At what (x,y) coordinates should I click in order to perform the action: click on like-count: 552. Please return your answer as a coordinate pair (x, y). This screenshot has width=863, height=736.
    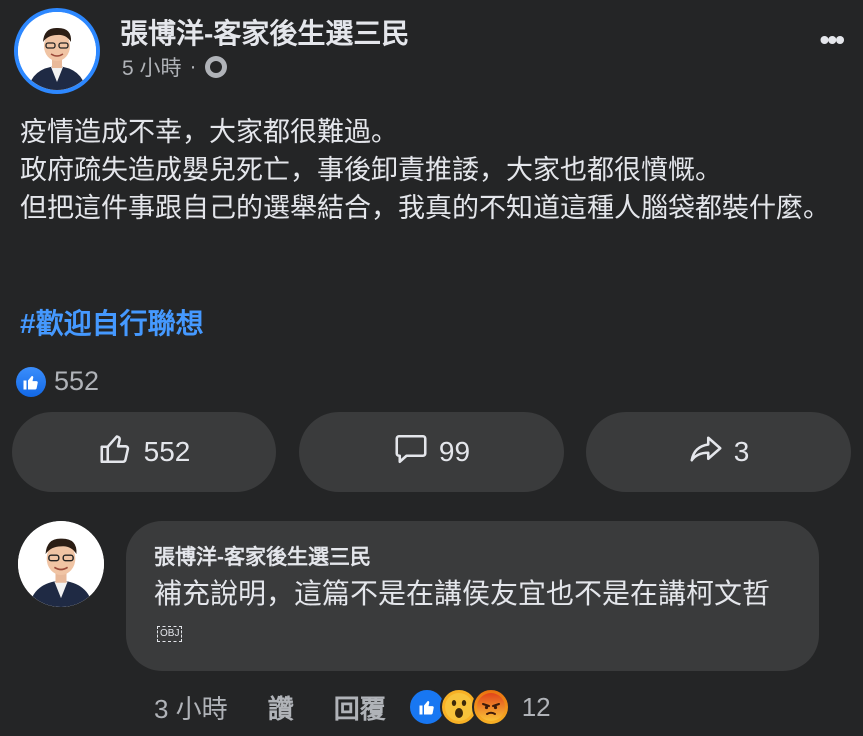
    Looking at the image, I should click on (167, 451).